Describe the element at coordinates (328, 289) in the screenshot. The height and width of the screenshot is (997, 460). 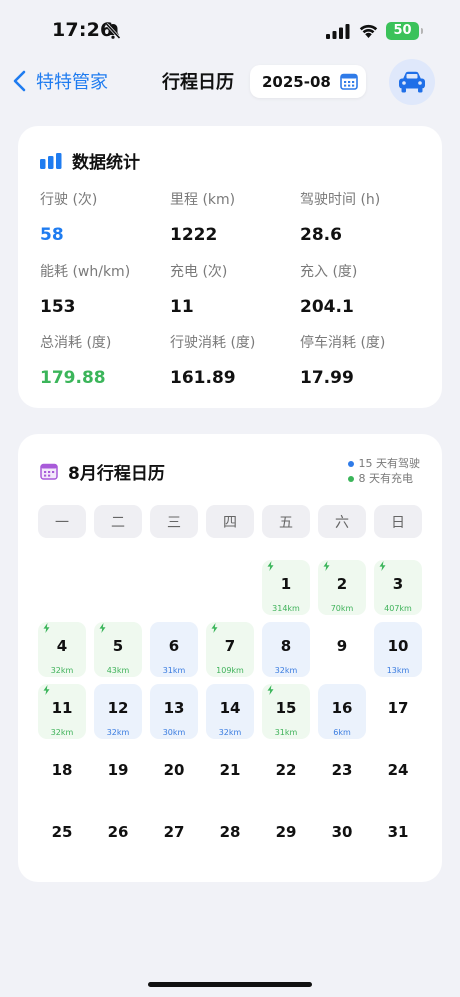
I see `stat-item: 充入 (度) 204.1` at that location.